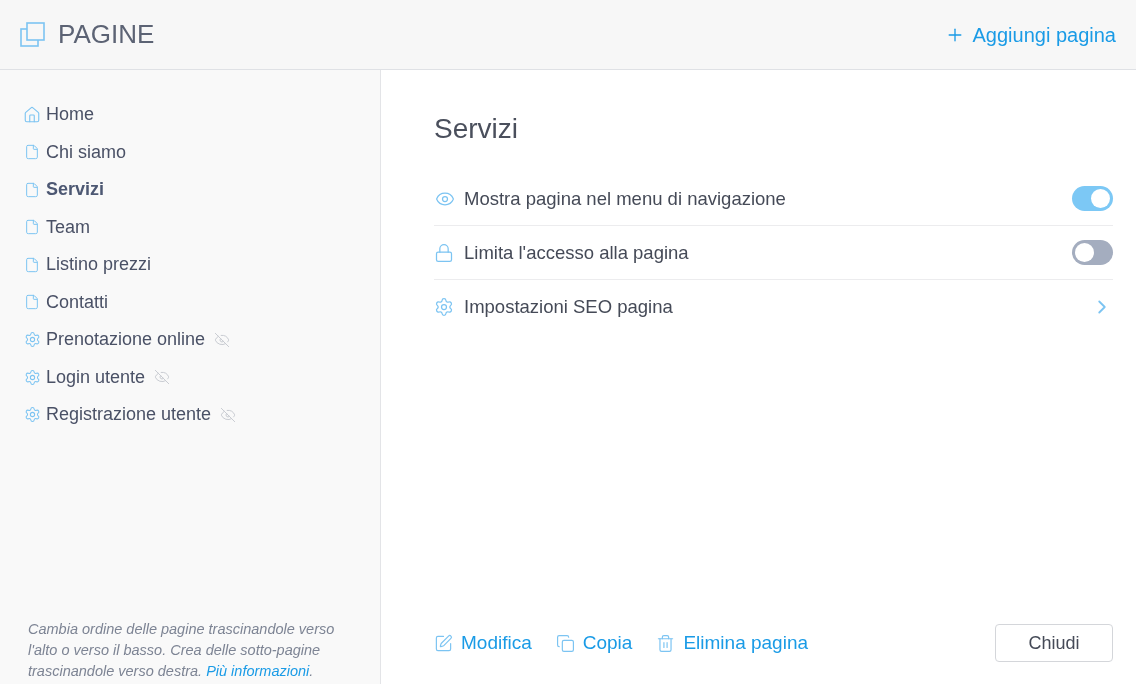 Image resolution: width=1136 pixels, height=684 pixels. What do you see at coordinates (68, 227) in the screenshot?
I see `sidebar-item: Team` at bounding box center [68, 227].